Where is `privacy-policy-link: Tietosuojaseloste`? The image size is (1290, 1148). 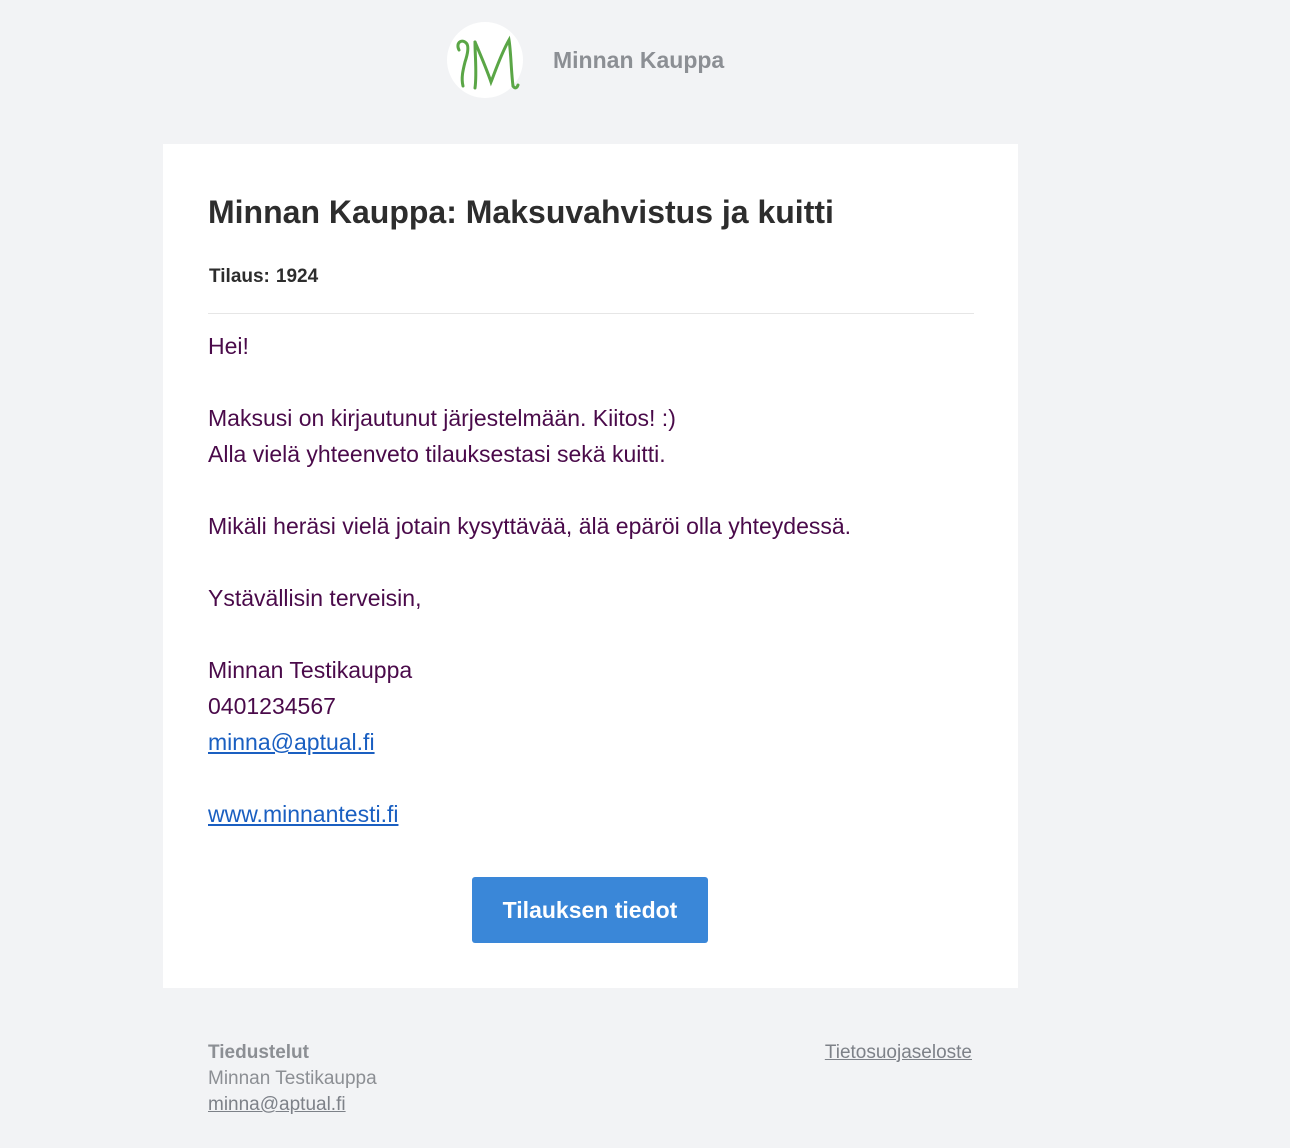 privacy-policy-link: Tietosuojaseloste is located at coordinates (898, 1053).